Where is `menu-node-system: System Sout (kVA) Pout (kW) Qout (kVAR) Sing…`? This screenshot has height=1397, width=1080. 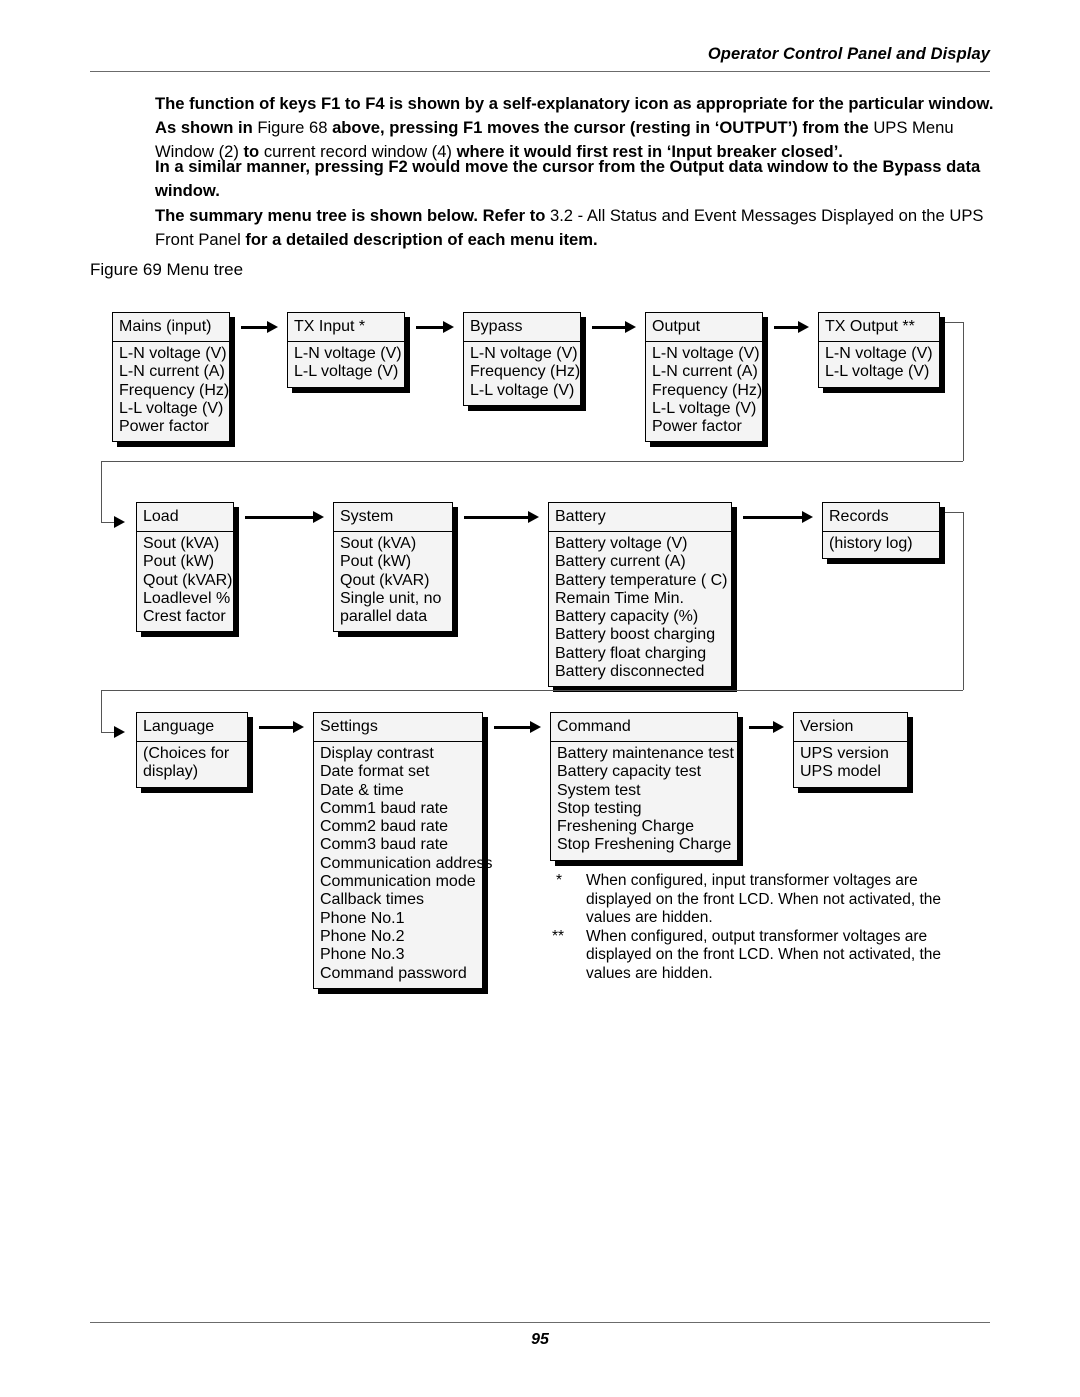
menu-node-system: System Sout (kVA) Pout (kW) Qout (kVAR) Sing… is located at coordinates (393, 567).